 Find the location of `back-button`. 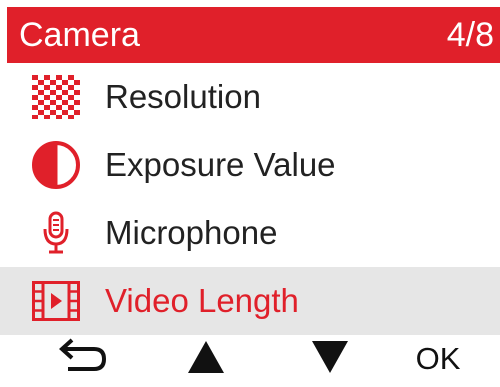

back-button is located at coordinates (83, 359).